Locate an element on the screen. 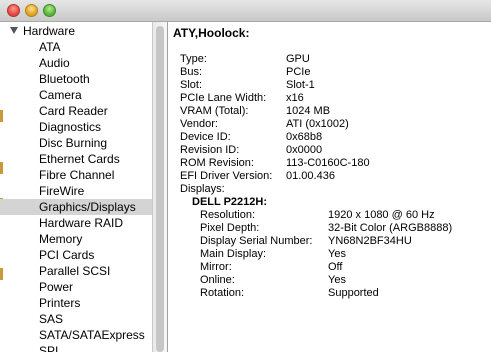  display-name: DELL P2212H: is located at coordinates (229, 202).